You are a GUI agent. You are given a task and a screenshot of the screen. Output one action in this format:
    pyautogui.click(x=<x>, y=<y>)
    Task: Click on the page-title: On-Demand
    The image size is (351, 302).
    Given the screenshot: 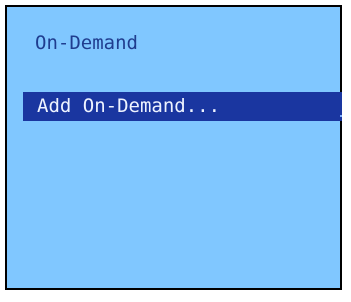 What is the action you would take?
    pyautogui.click(x=86, y=43)
    